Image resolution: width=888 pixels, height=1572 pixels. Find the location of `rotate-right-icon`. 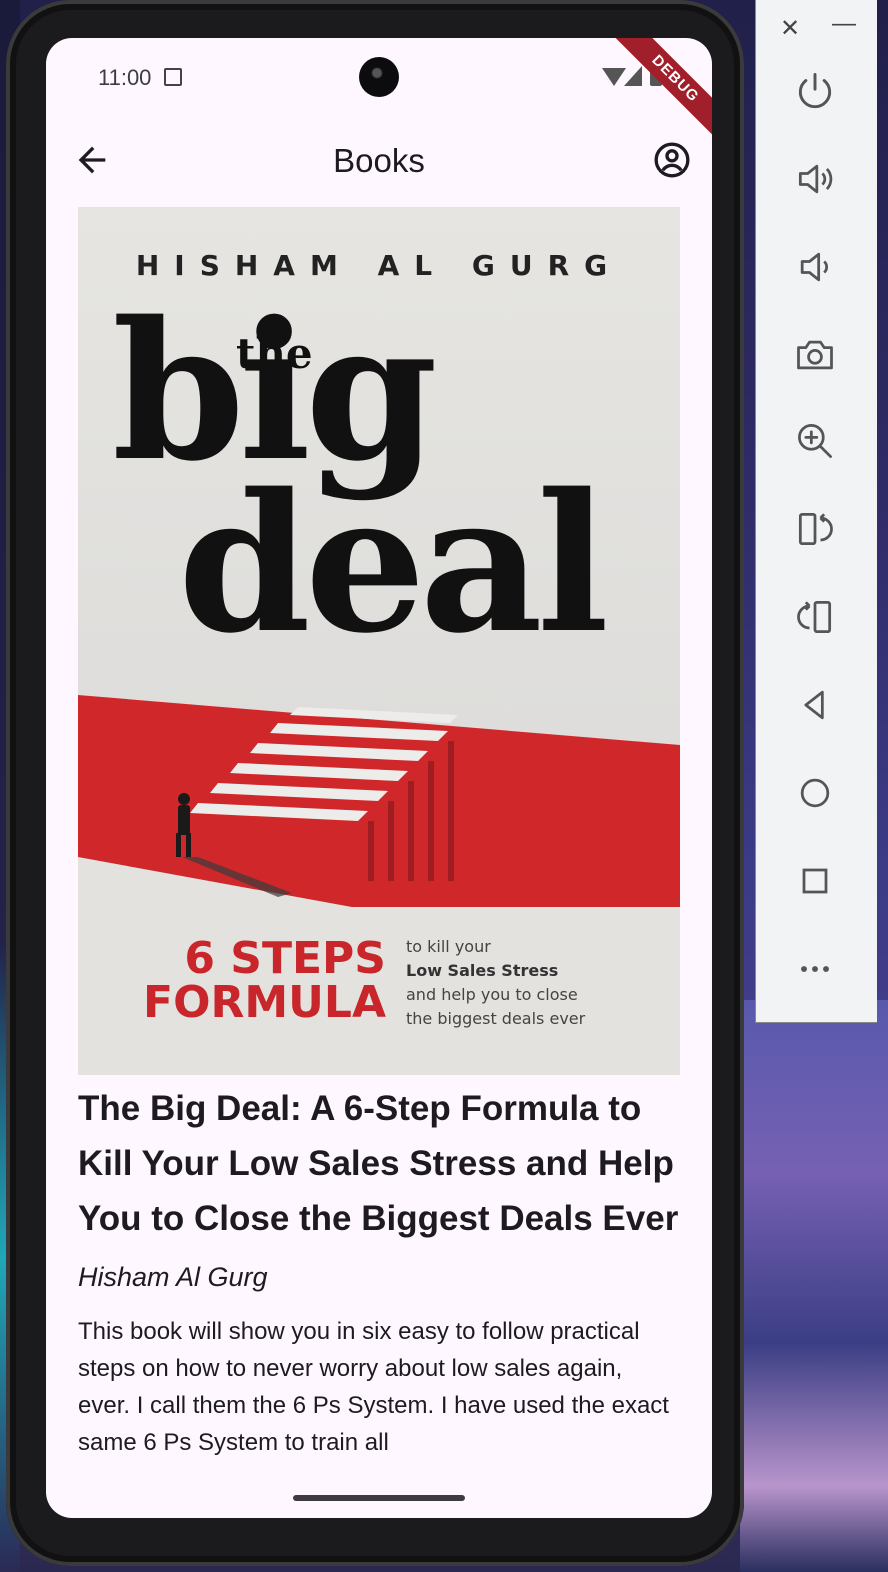

rotate-right-icon is located at coordinates (814, 617).